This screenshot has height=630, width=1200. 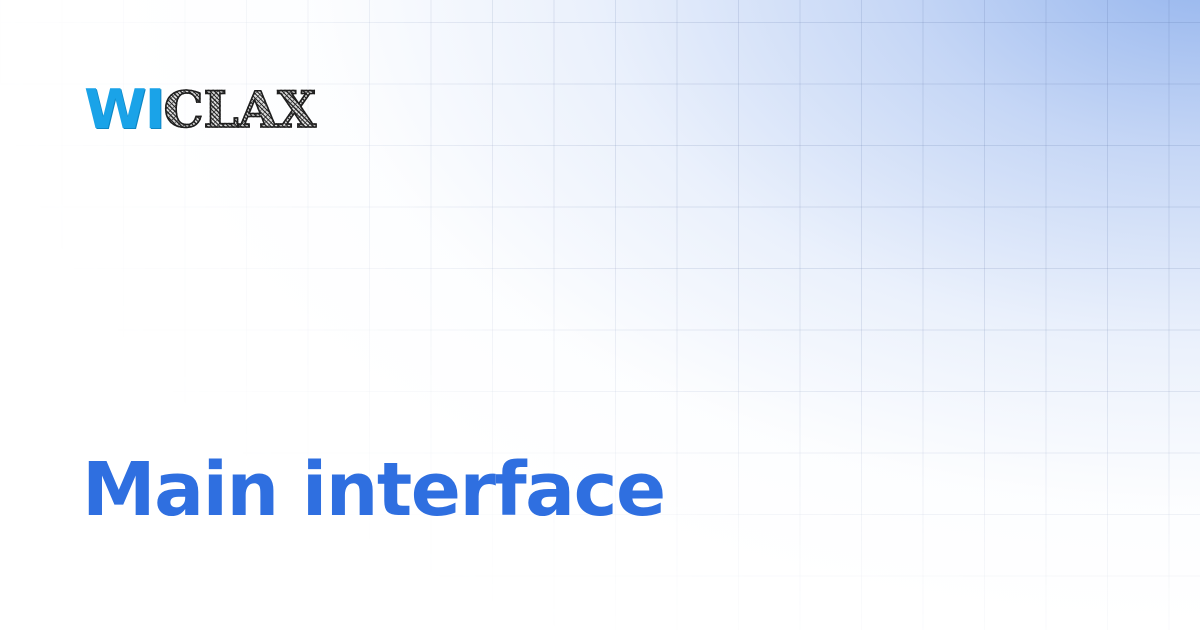 What do you see at coordinates (374, 490) in the screenshot?
I see `page-title: Main interface` at bounding box center [374, 490].